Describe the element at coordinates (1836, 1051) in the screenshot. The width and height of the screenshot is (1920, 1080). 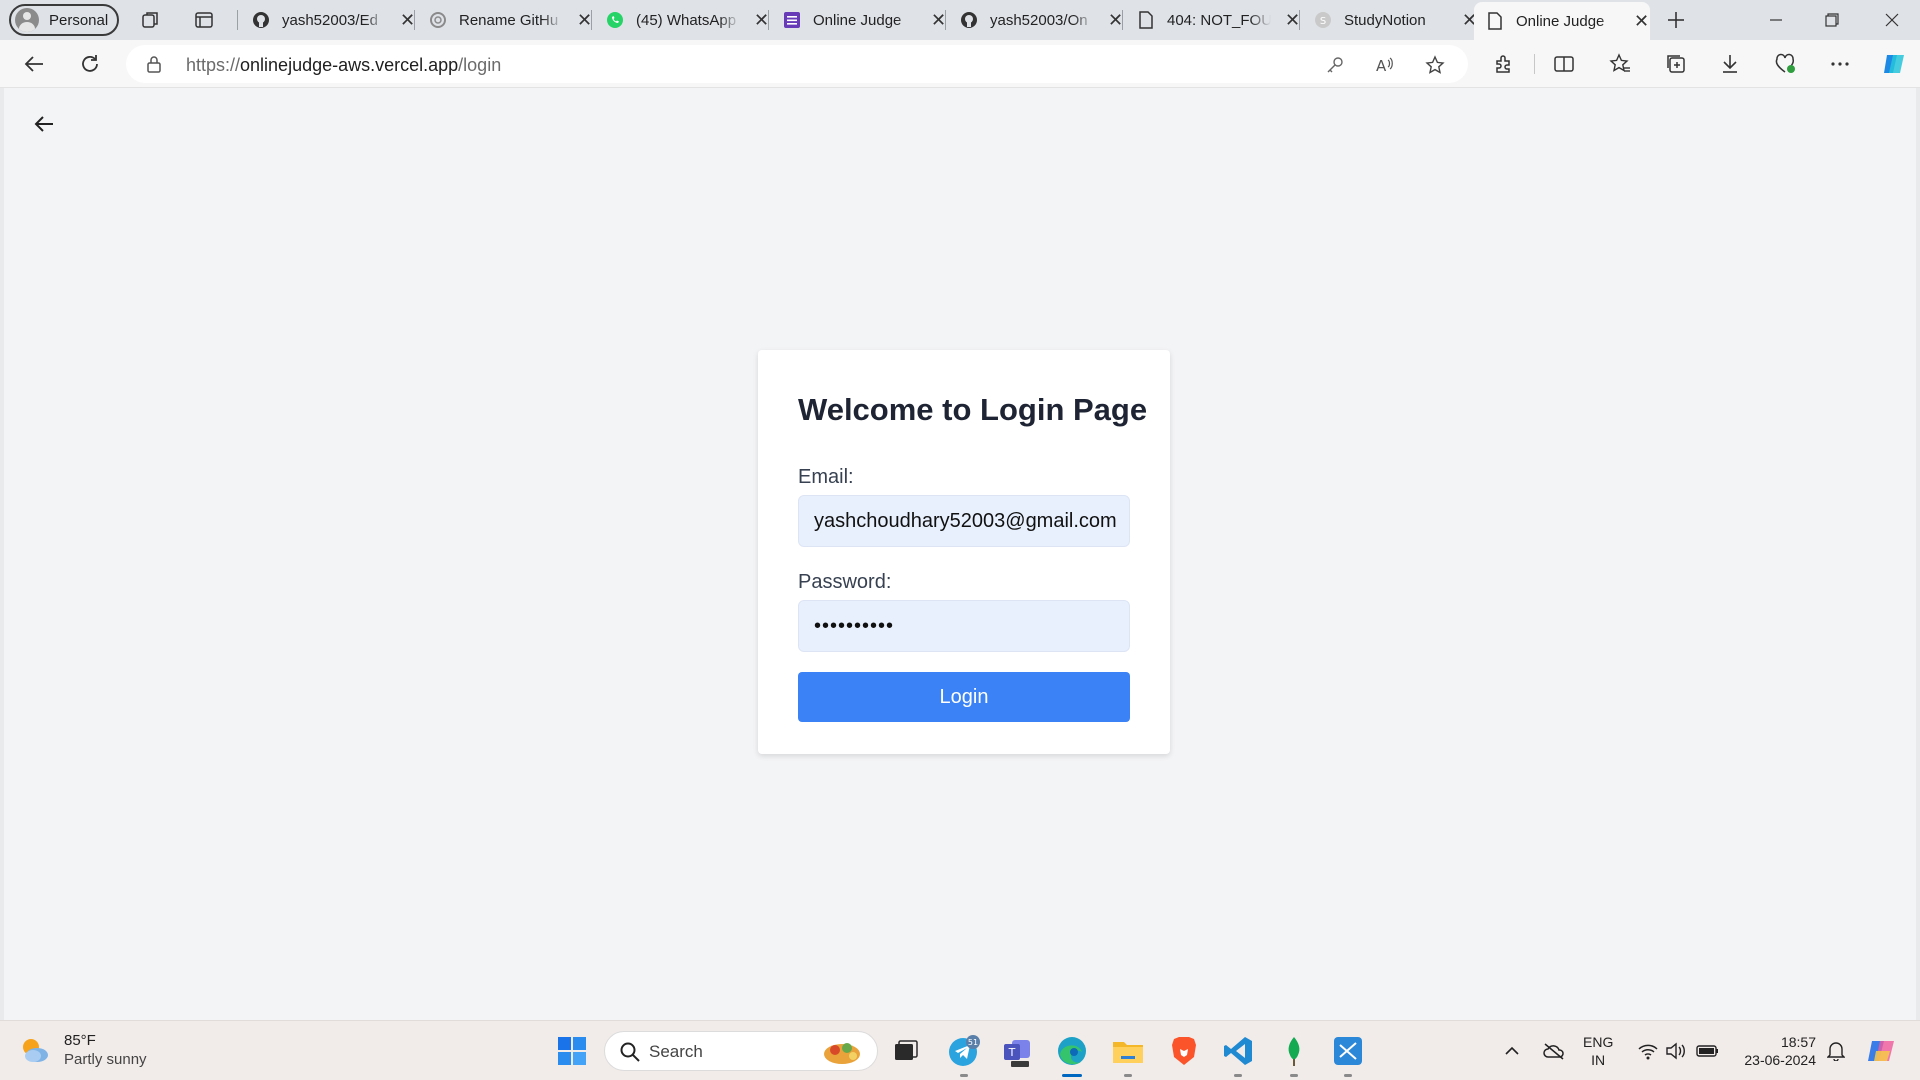
I see `notification-bell-icon` at that location.